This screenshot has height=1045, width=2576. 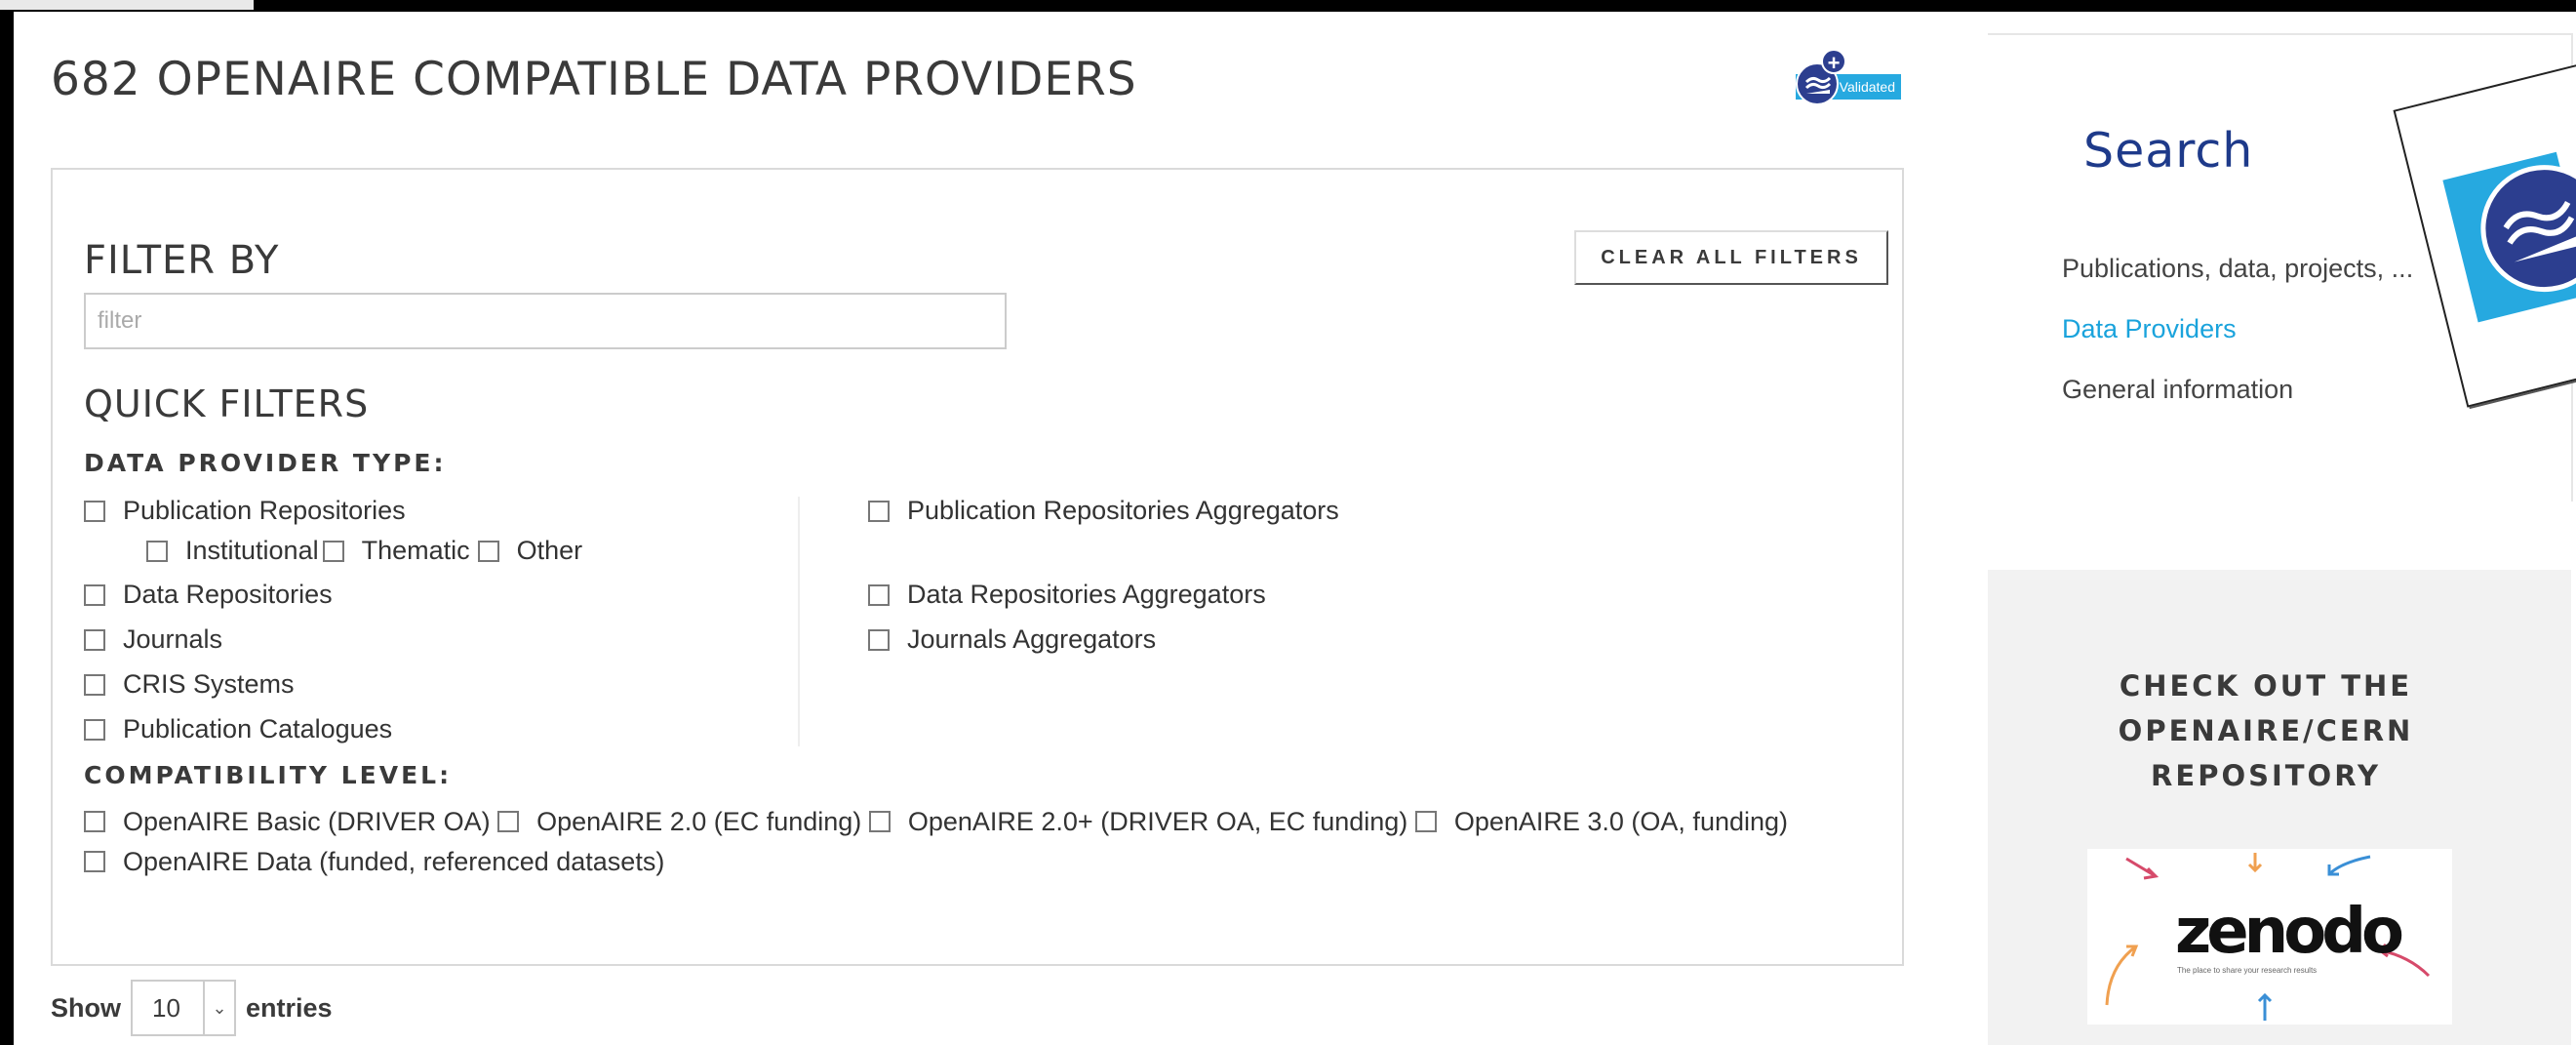 I want to click on checkbox-label: Thematic, so click(x=415, y=550).